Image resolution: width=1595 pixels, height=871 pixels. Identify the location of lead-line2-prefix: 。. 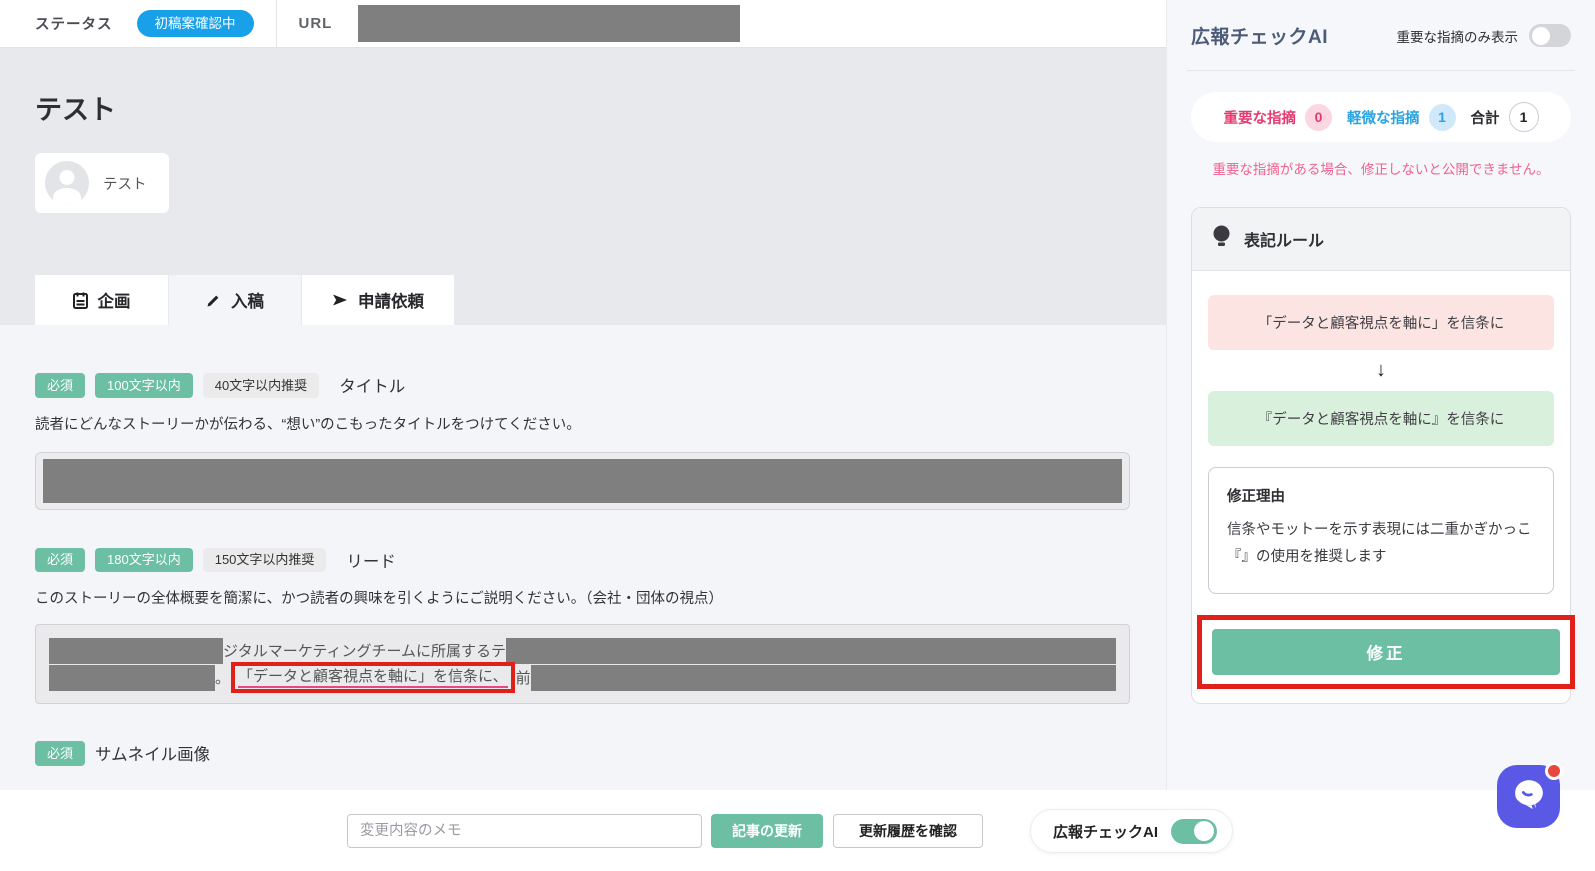
(223, 679).